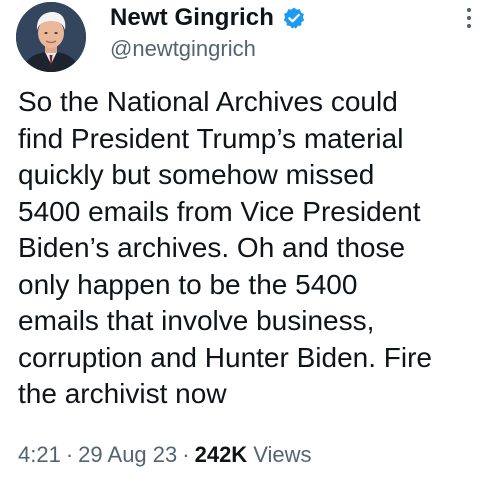 The height and width of the screenshot is (482, 500). Describe the element at coordinates (183, 49) in the screenshot. I see `author-handle: @newtgingrich` at that location.